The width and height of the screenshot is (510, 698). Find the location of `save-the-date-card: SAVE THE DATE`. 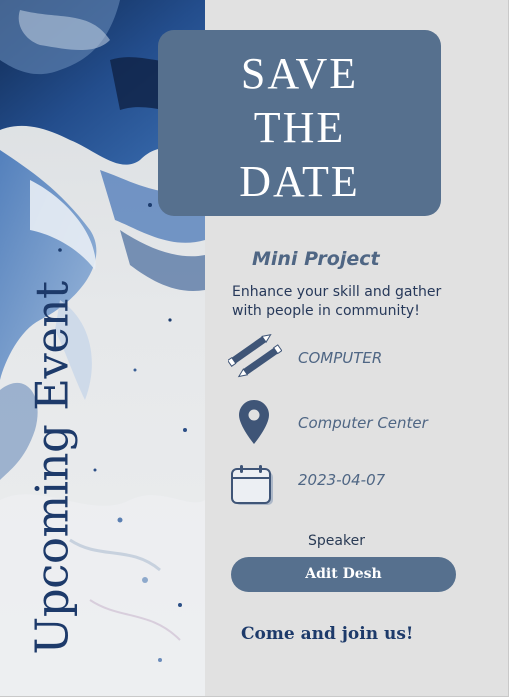

save-the-date-card: SAVE THE DATE is located at coordinates (299, 123).